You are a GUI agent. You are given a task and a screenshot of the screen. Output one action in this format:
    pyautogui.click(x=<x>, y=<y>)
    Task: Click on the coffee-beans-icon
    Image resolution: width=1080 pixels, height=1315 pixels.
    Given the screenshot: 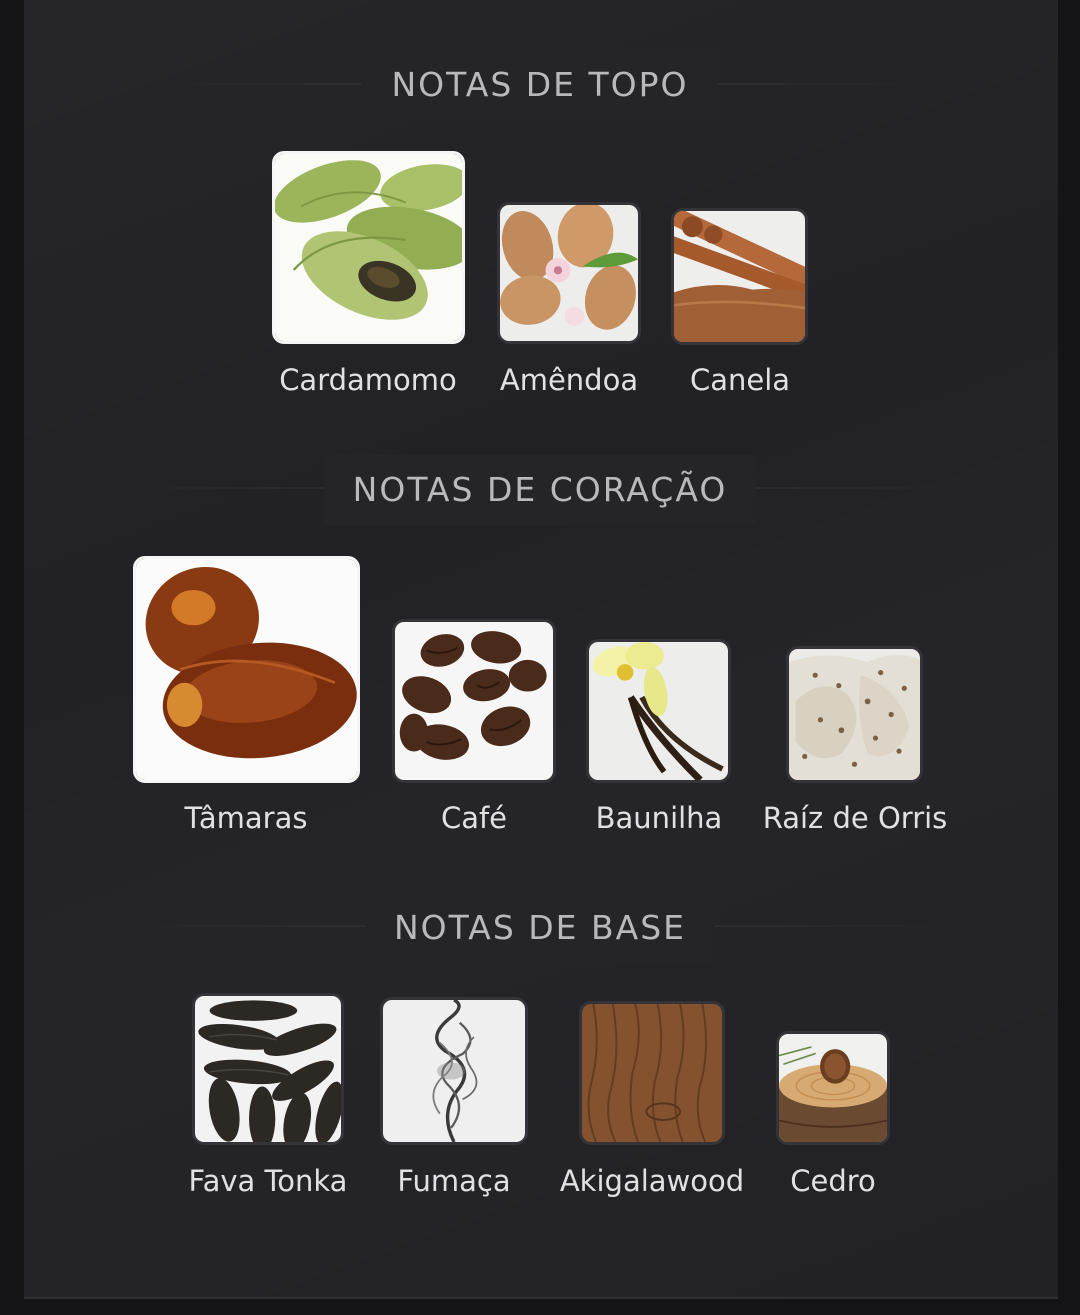 What is the action you would take?
    pyautogui.click(x=474, y=701)
    